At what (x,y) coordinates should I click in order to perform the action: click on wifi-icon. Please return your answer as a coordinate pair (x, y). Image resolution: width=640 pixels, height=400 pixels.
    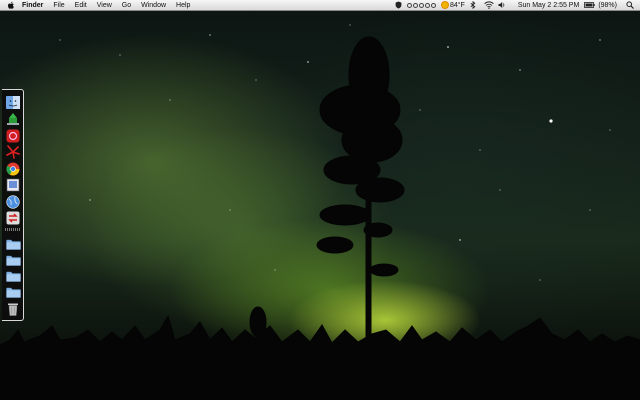
    Looking at the image, I should click on (489, 5).